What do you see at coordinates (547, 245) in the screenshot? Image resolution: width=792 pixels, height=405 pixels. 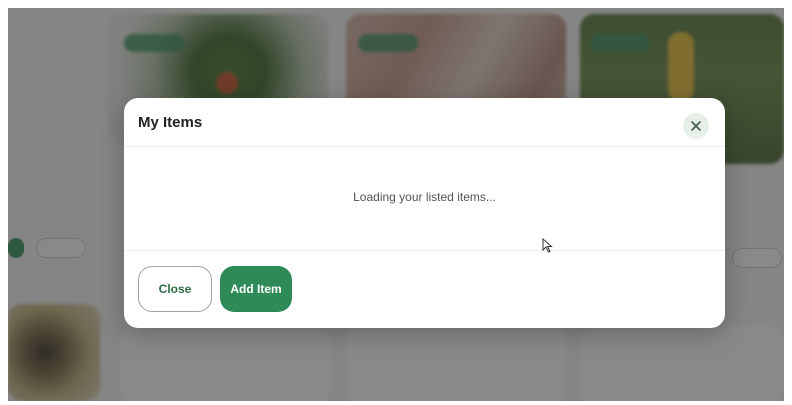 I see `mouse-cursor-icon` at bounding box center [547, 245].